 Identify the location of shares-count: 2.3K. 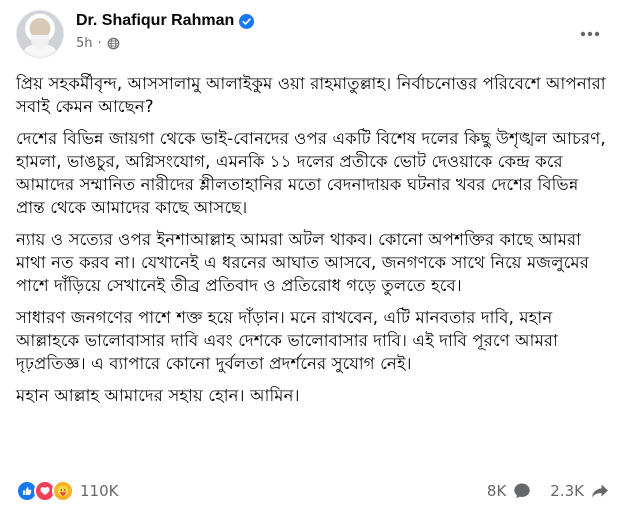
(567, 491).